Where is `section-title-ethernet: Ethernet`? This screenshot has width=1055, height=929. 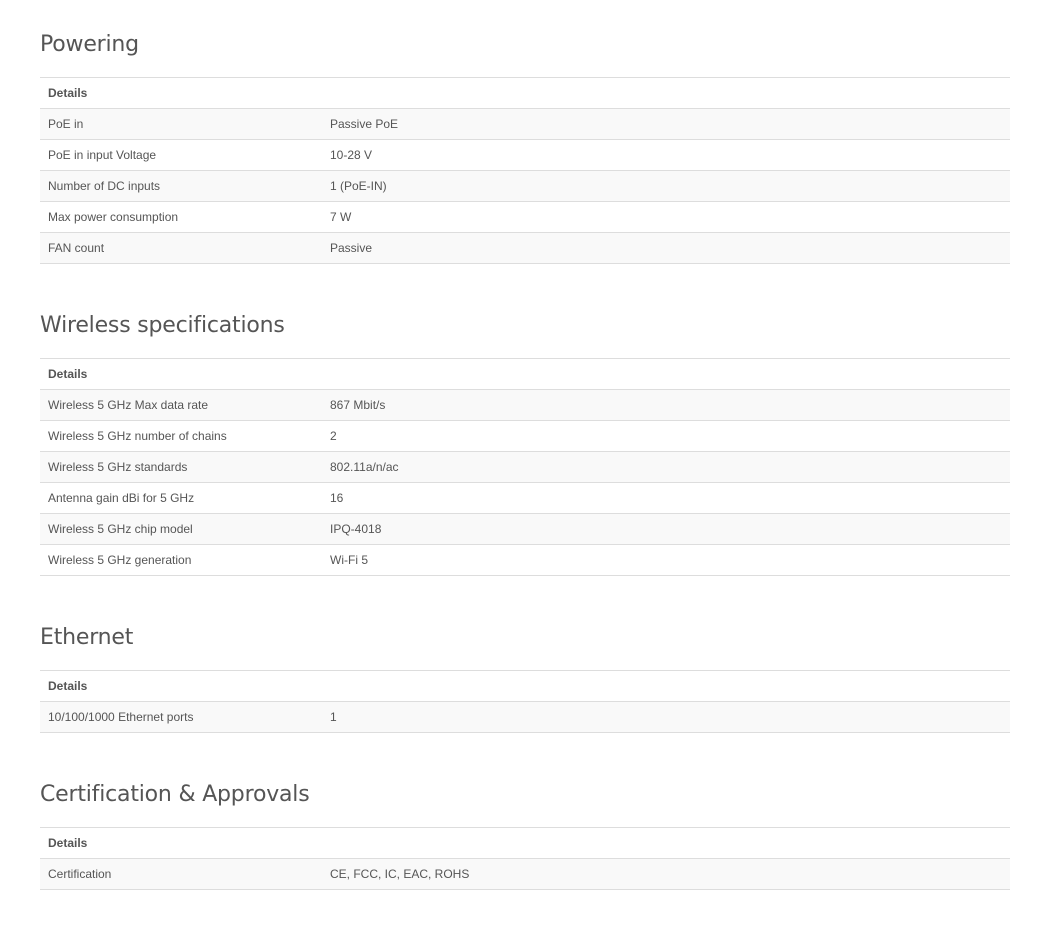
section-title-ethernet: Ethernet is located at coordinates (87, 637).